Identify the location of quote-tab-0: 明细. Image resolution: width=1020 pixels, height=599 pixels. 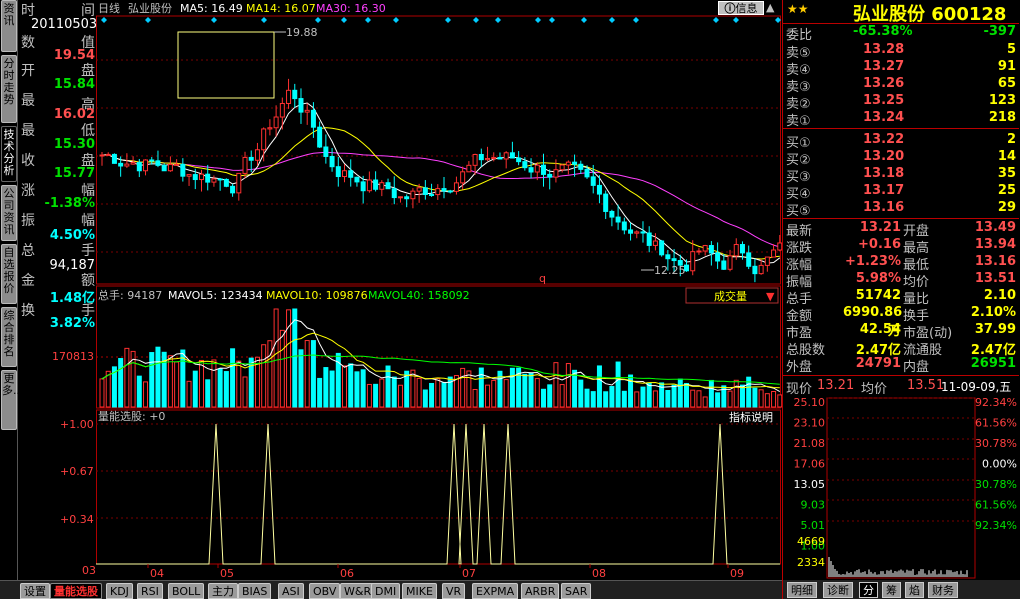
(802, 590).